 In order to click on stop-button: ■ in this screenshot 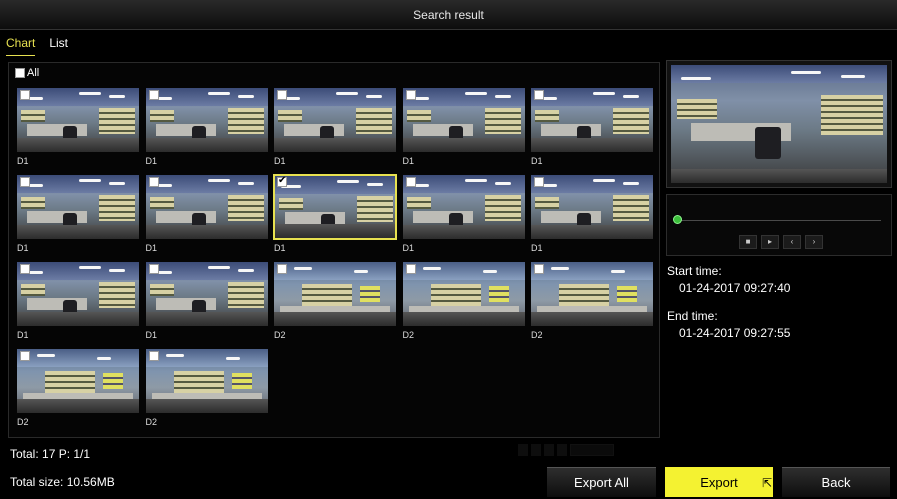, I will do `click(748, 242)`.